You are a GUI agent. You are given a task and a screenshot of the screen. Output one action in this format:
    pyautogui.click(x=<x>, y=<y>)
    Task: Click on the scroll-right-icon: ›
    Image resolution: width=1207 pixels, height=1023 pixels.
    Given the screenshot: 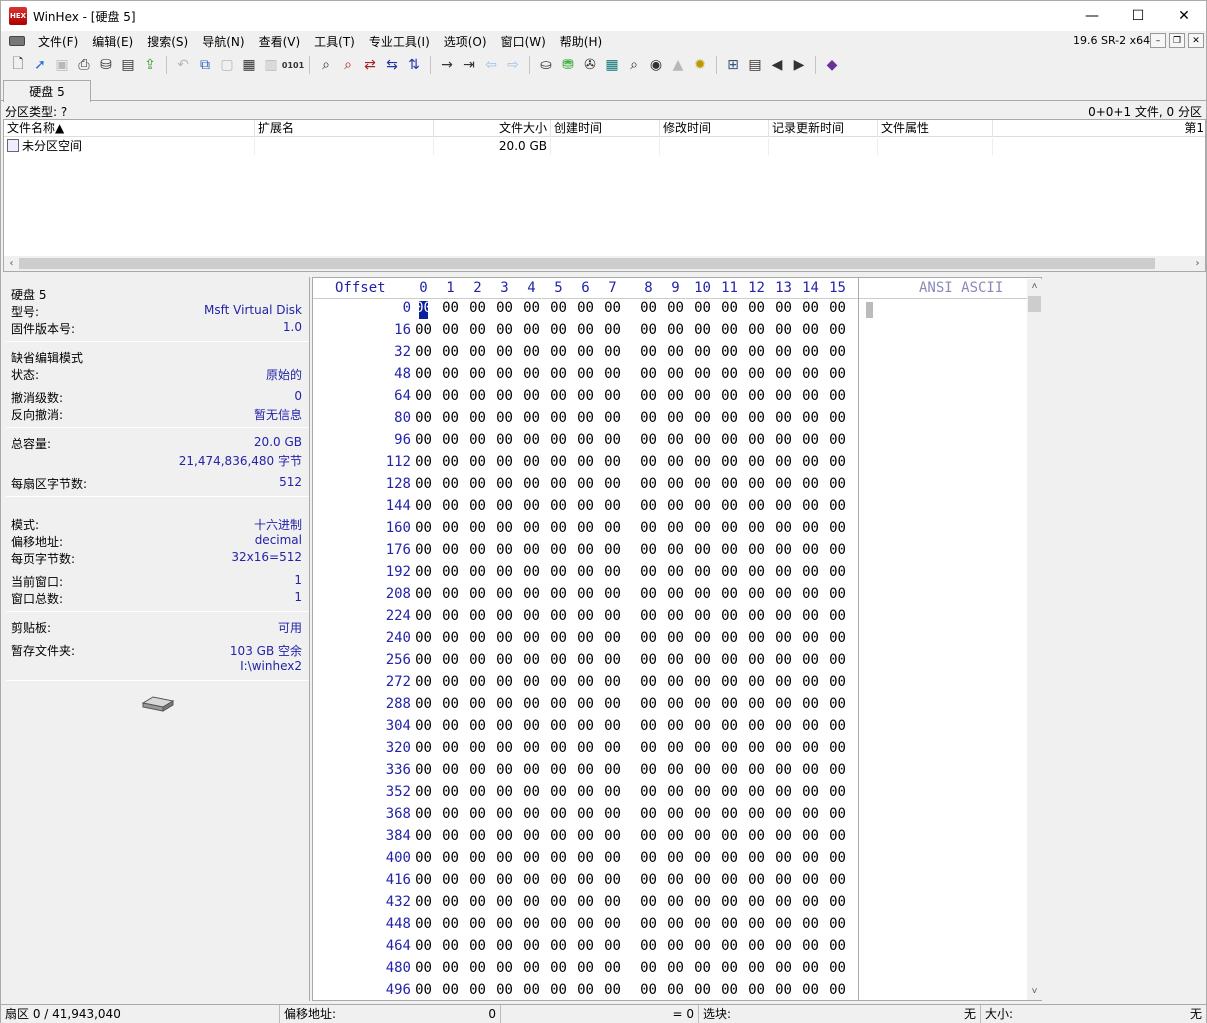 What is the action you would take?
    pyautogui.click(x=1197, y=263)
    